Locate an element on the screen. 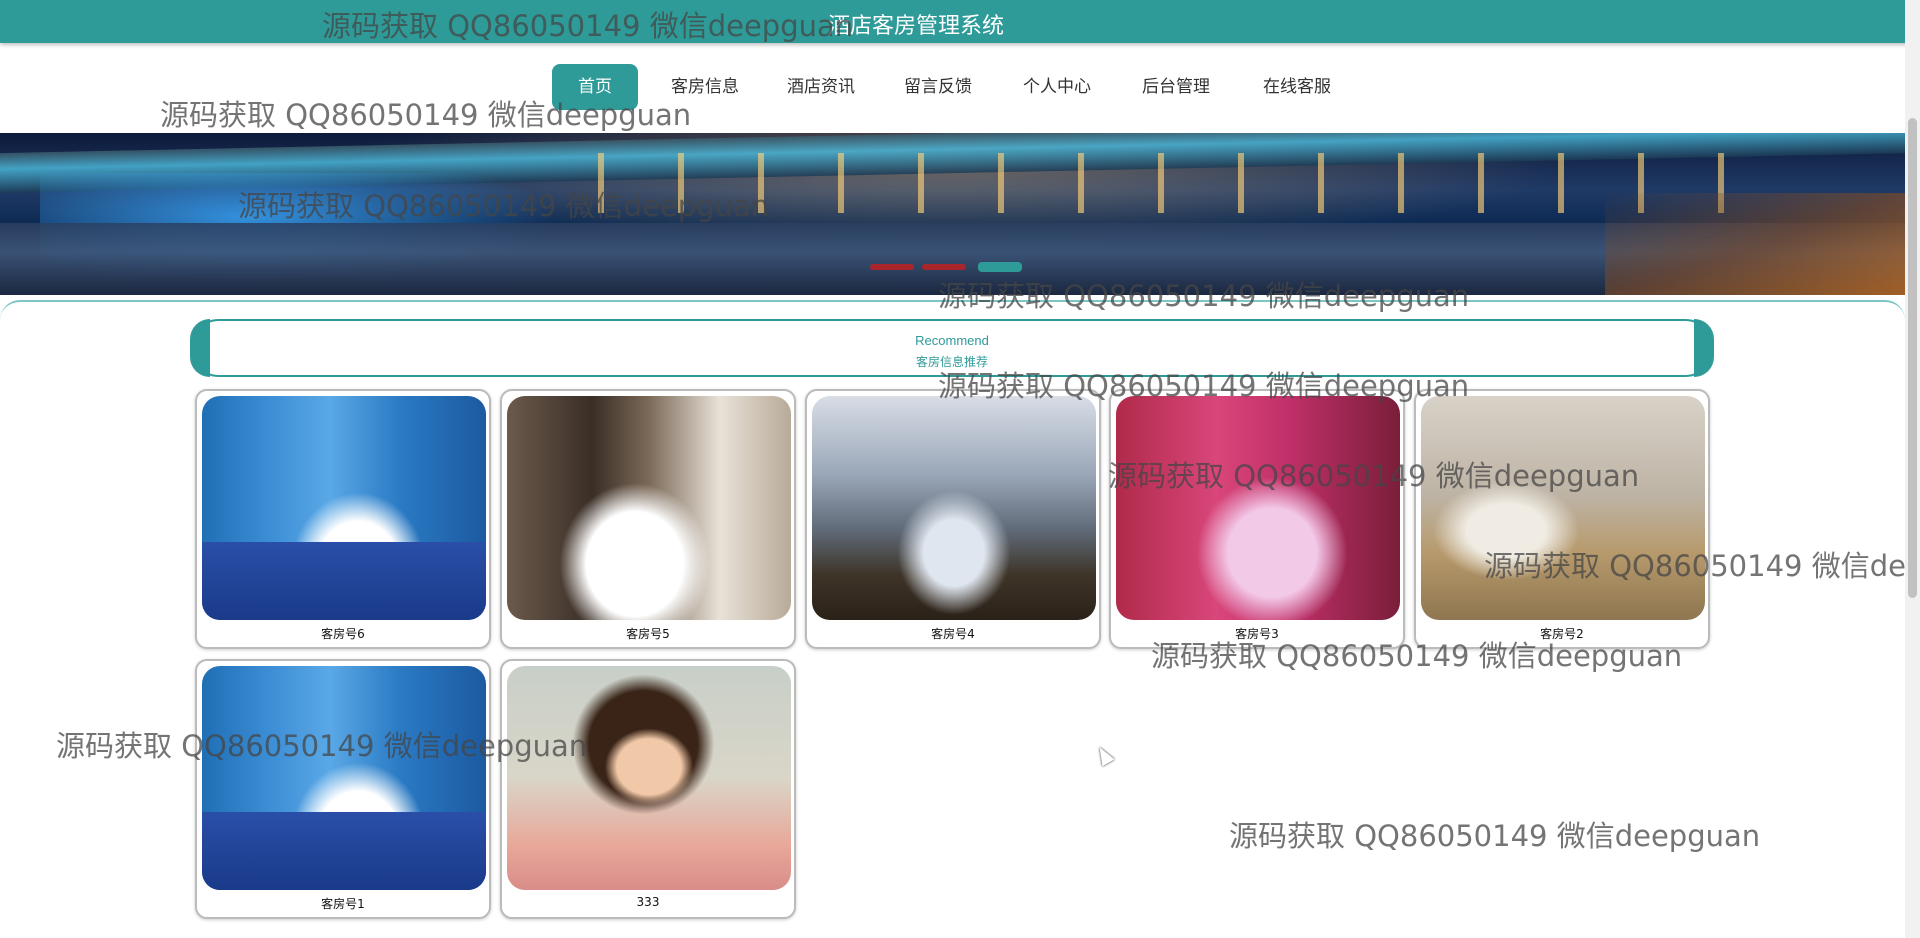 The image size is (1920, 938). recommend-title-zh: 客房信息推荐 is located at coordinates (951, 362).